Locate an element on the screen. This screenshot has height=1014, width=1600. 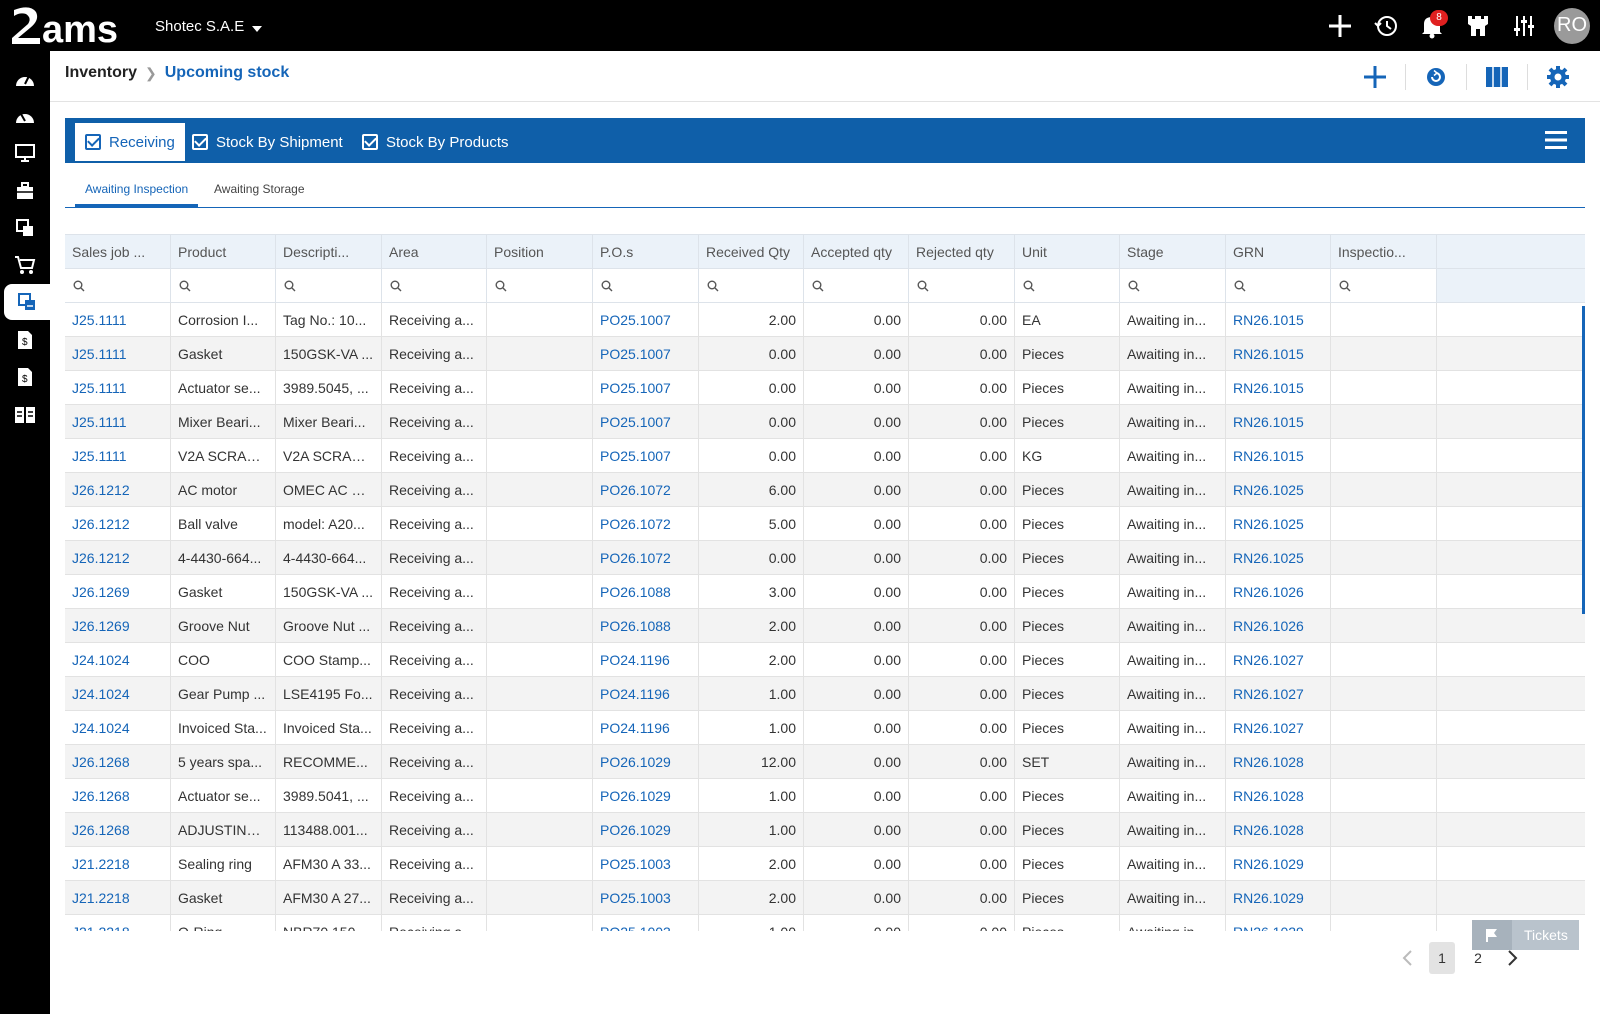
cart-icon is located at coordinates (25, 265).